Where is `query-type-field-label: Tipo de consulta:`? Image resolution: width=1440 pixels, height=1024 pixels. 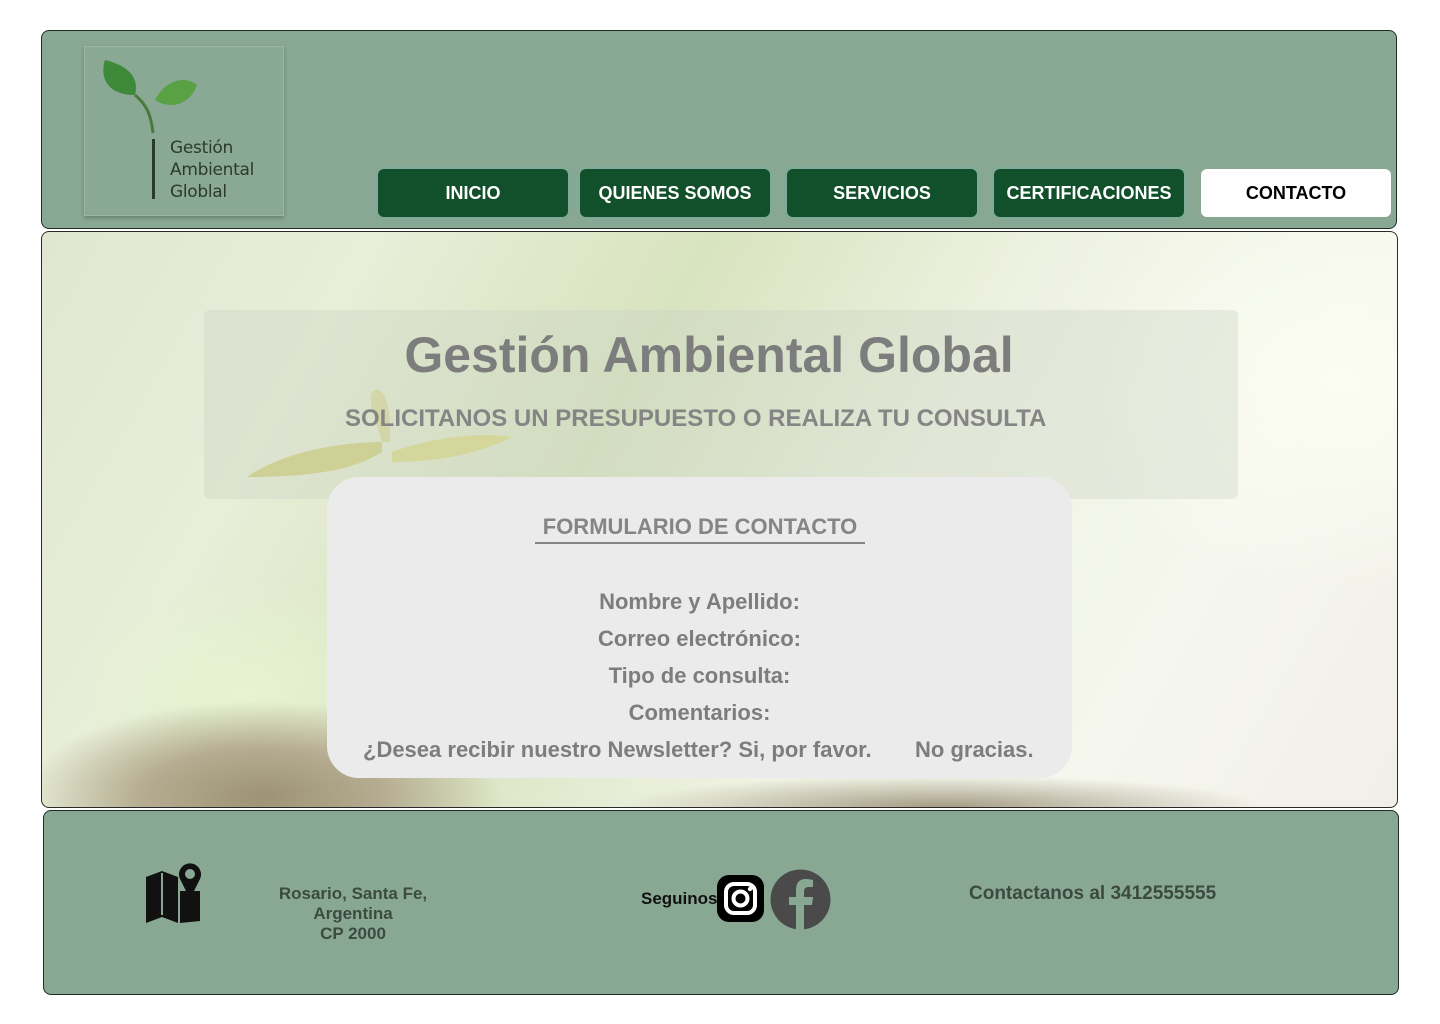
query-type-field-label: Tipo de consulta: is located at coordinates (699, 676).